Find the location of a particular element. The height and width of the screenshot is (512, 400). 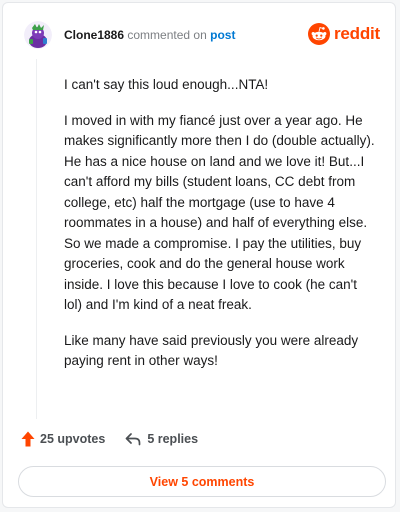

post-link: post is located at coordinates (222, 35).